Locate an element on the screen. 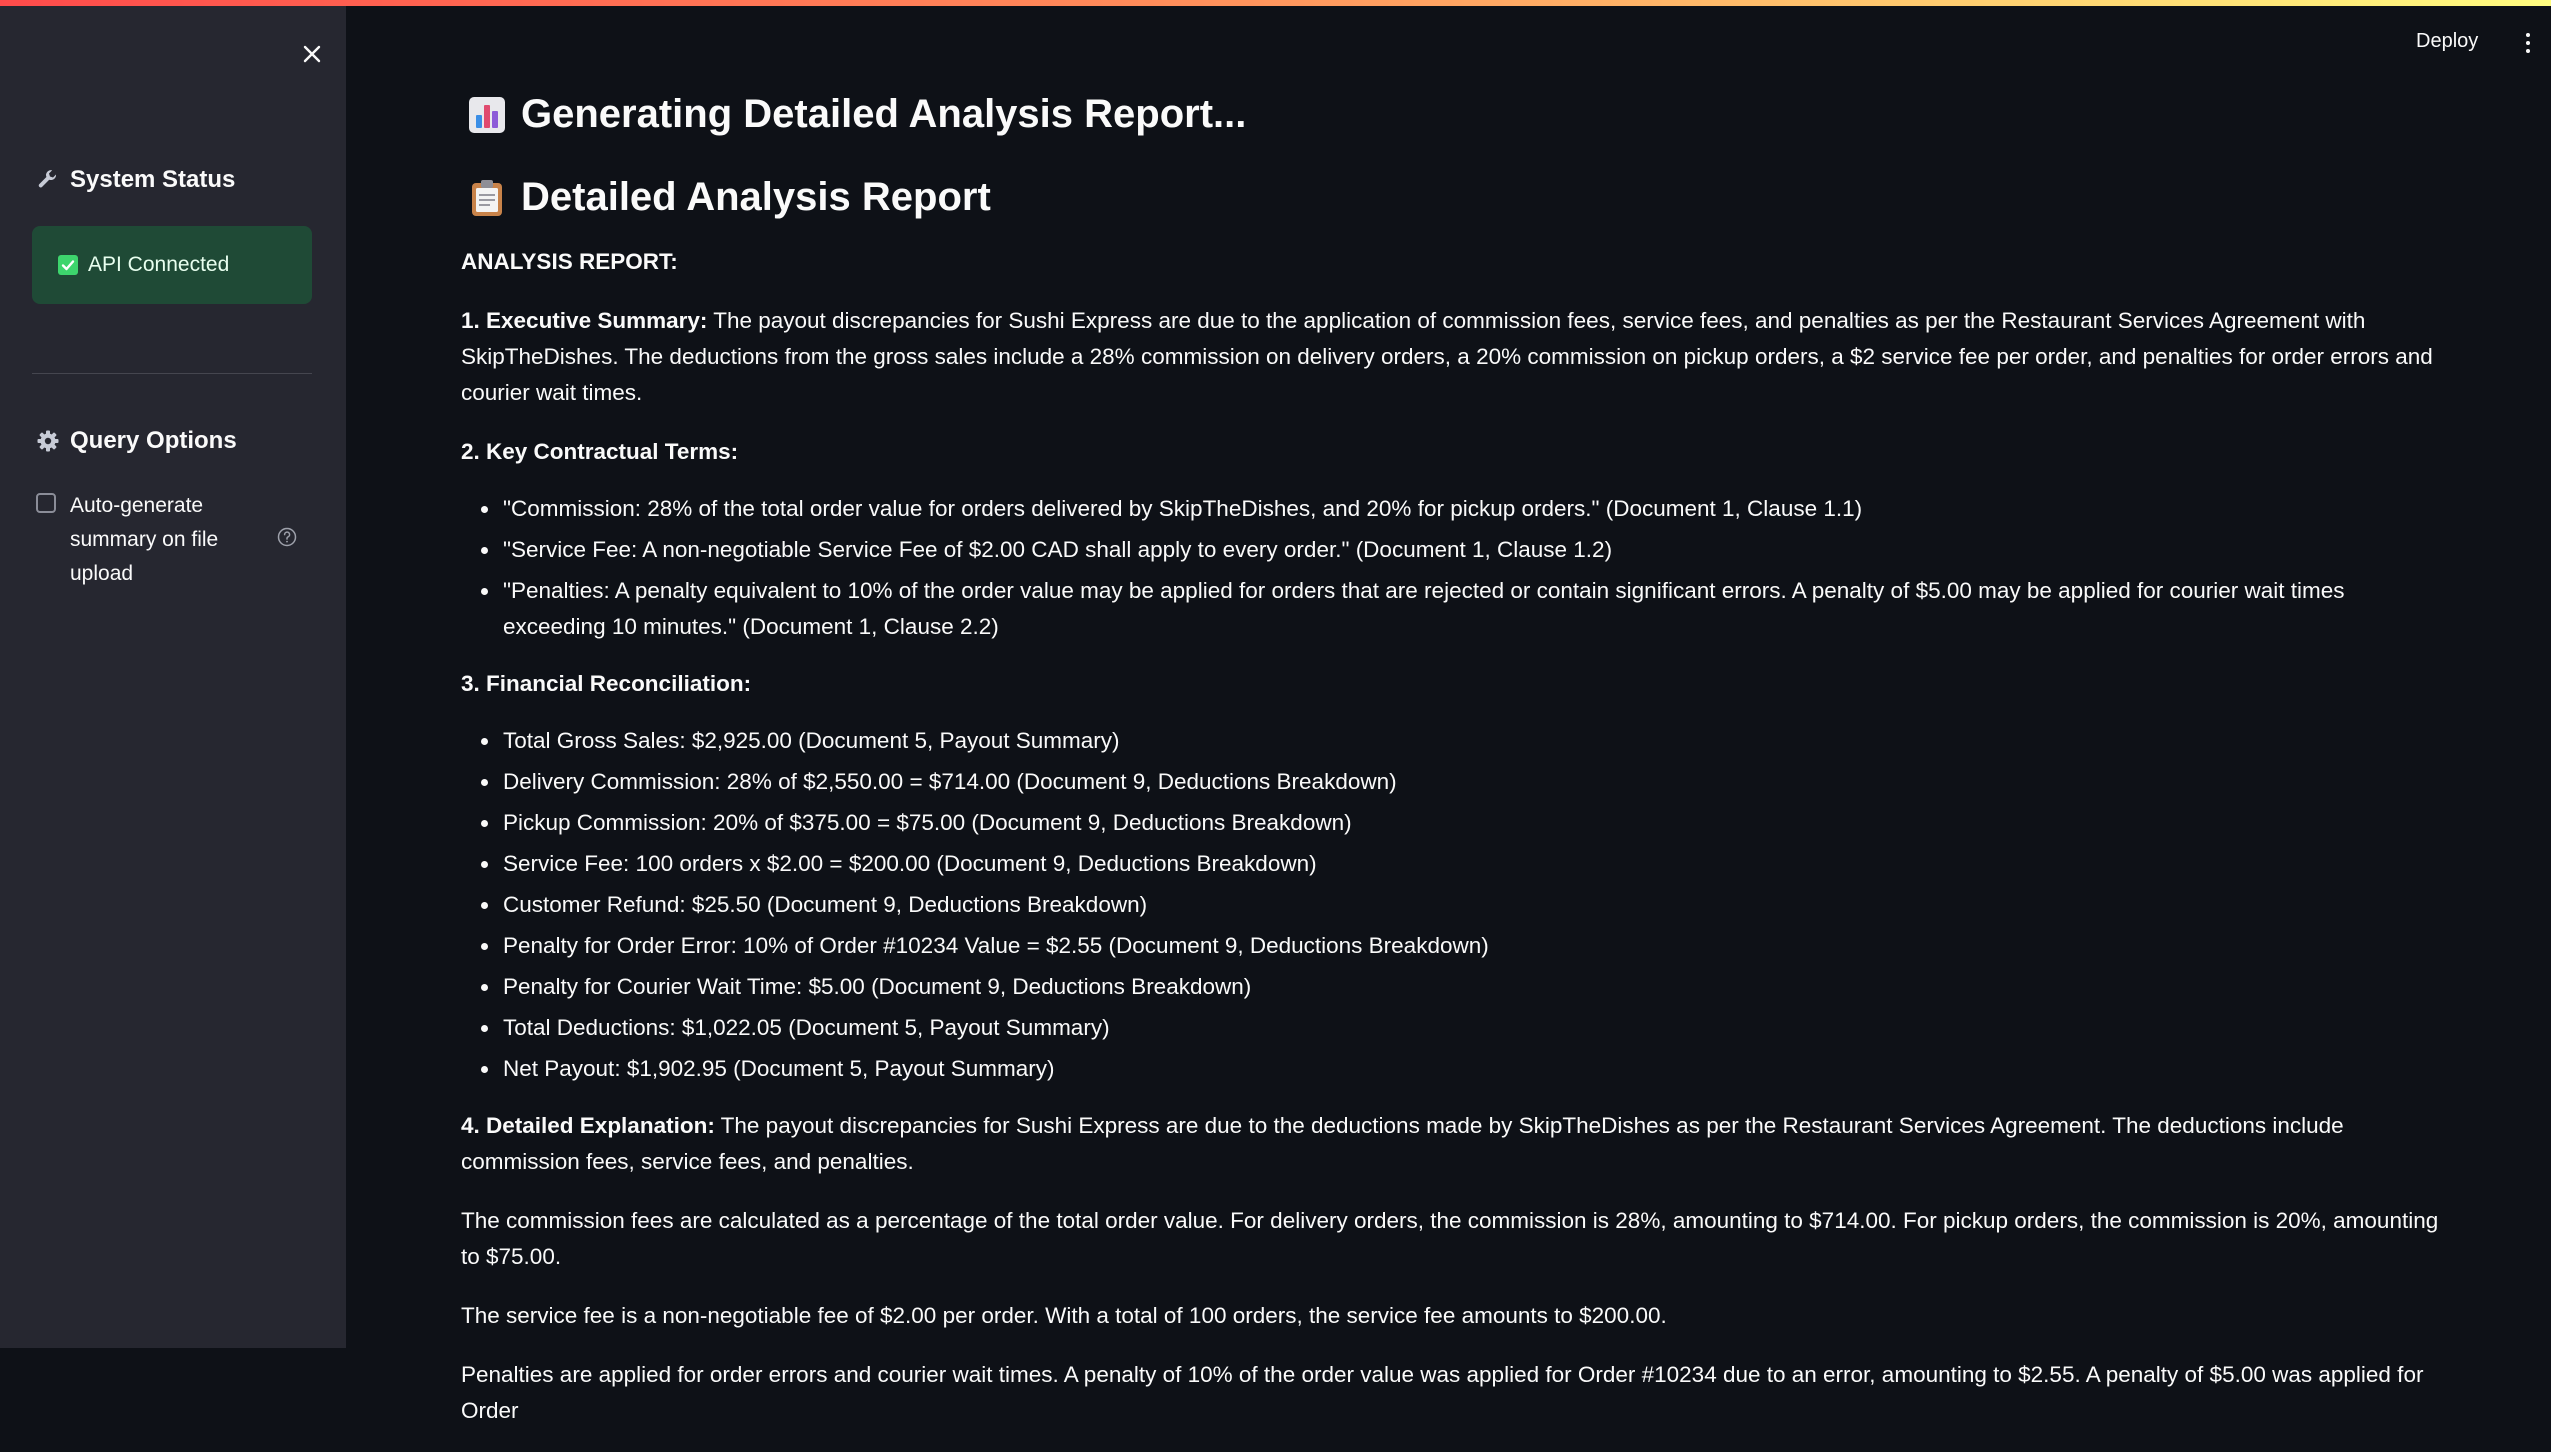 This screenshot has width=2551, height=1452. key-terms-heading: 2. Key Contractual Terms: is located at coordinates (600, 451).